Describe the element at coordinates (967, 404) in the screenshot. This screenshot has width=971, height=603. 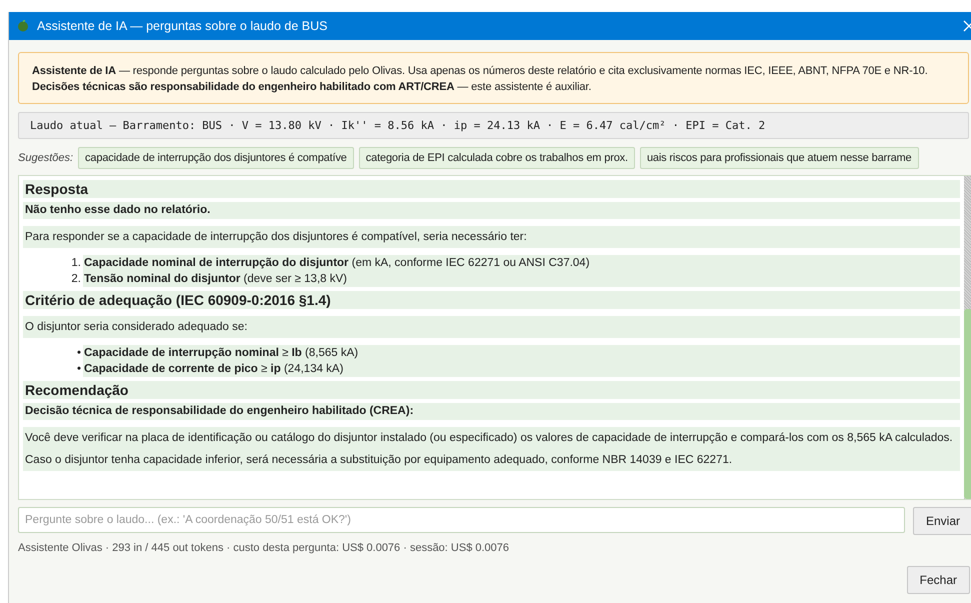
I see `scrollbar-thumb` at that location.